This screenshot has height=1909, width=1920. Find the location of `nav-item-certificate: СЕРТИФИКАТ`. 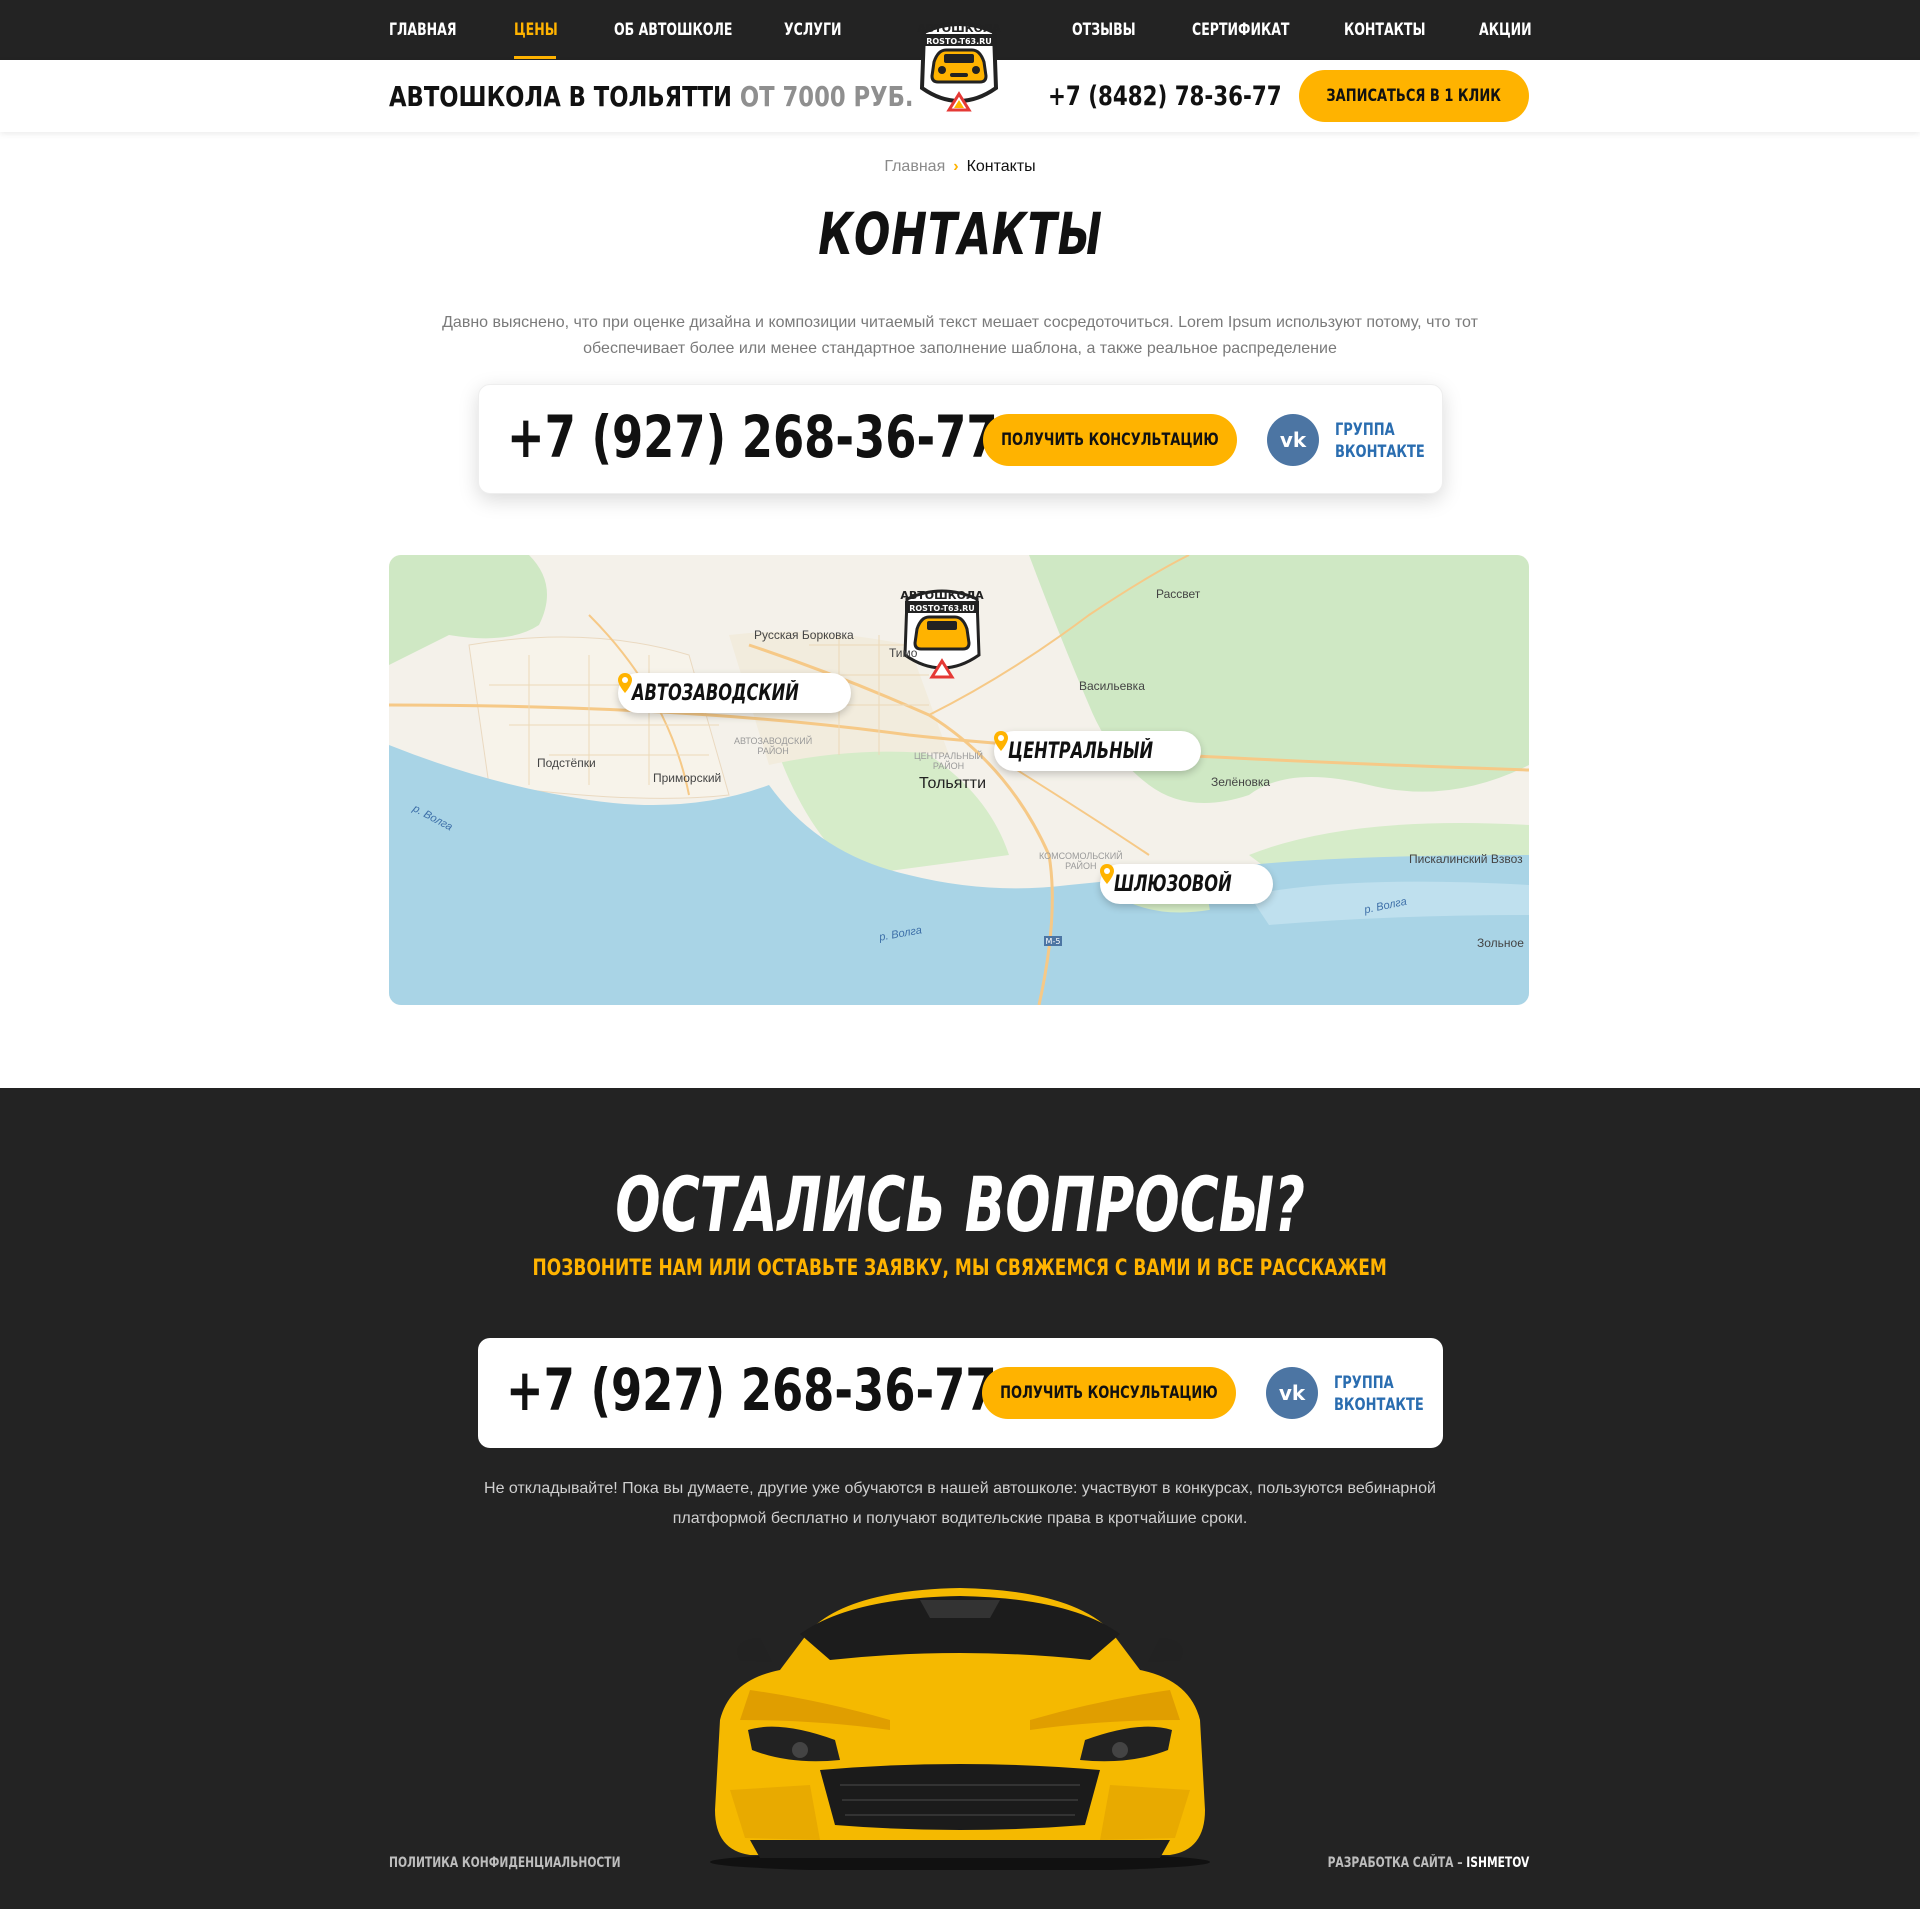

nav-item-certificate: СЕРТИФИКАТ is located at coordinates (1240, 30).